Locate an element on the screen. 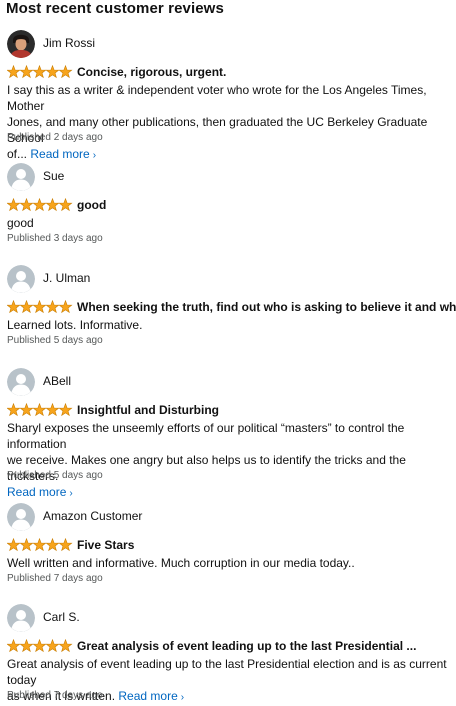 The width and height of the screenshot is (456, 706). review-title: Five Stars is located at coordinates (105, 545).